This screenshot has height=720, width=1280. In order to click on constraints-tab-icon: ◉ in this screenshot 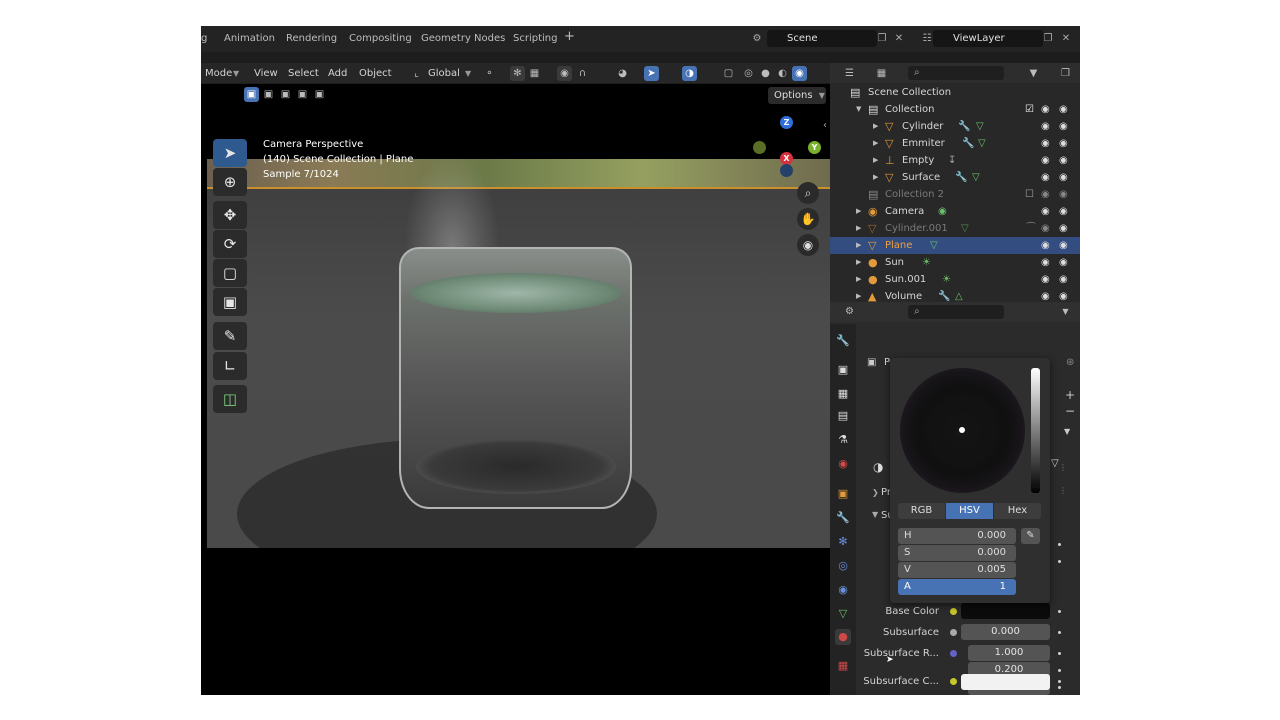, I will do `click(843, 590)`.